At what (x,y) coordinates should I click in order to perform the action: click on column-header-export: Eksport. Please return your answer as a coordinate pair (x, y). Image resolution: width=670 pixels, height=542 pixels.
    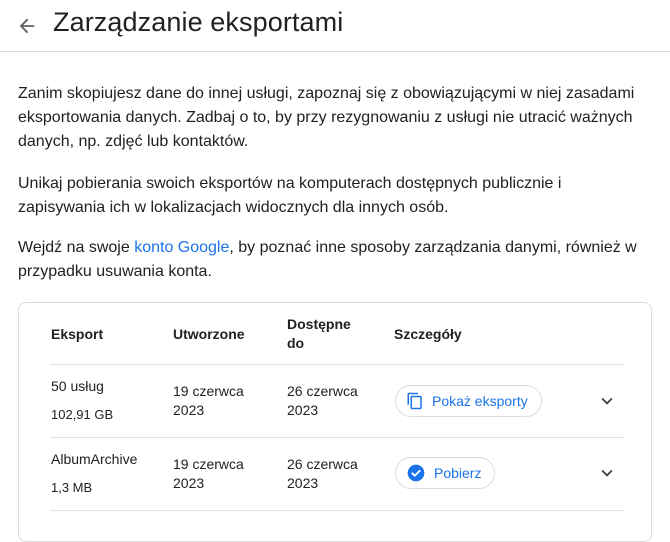
    Looking at the image, I should click on (77, 334).